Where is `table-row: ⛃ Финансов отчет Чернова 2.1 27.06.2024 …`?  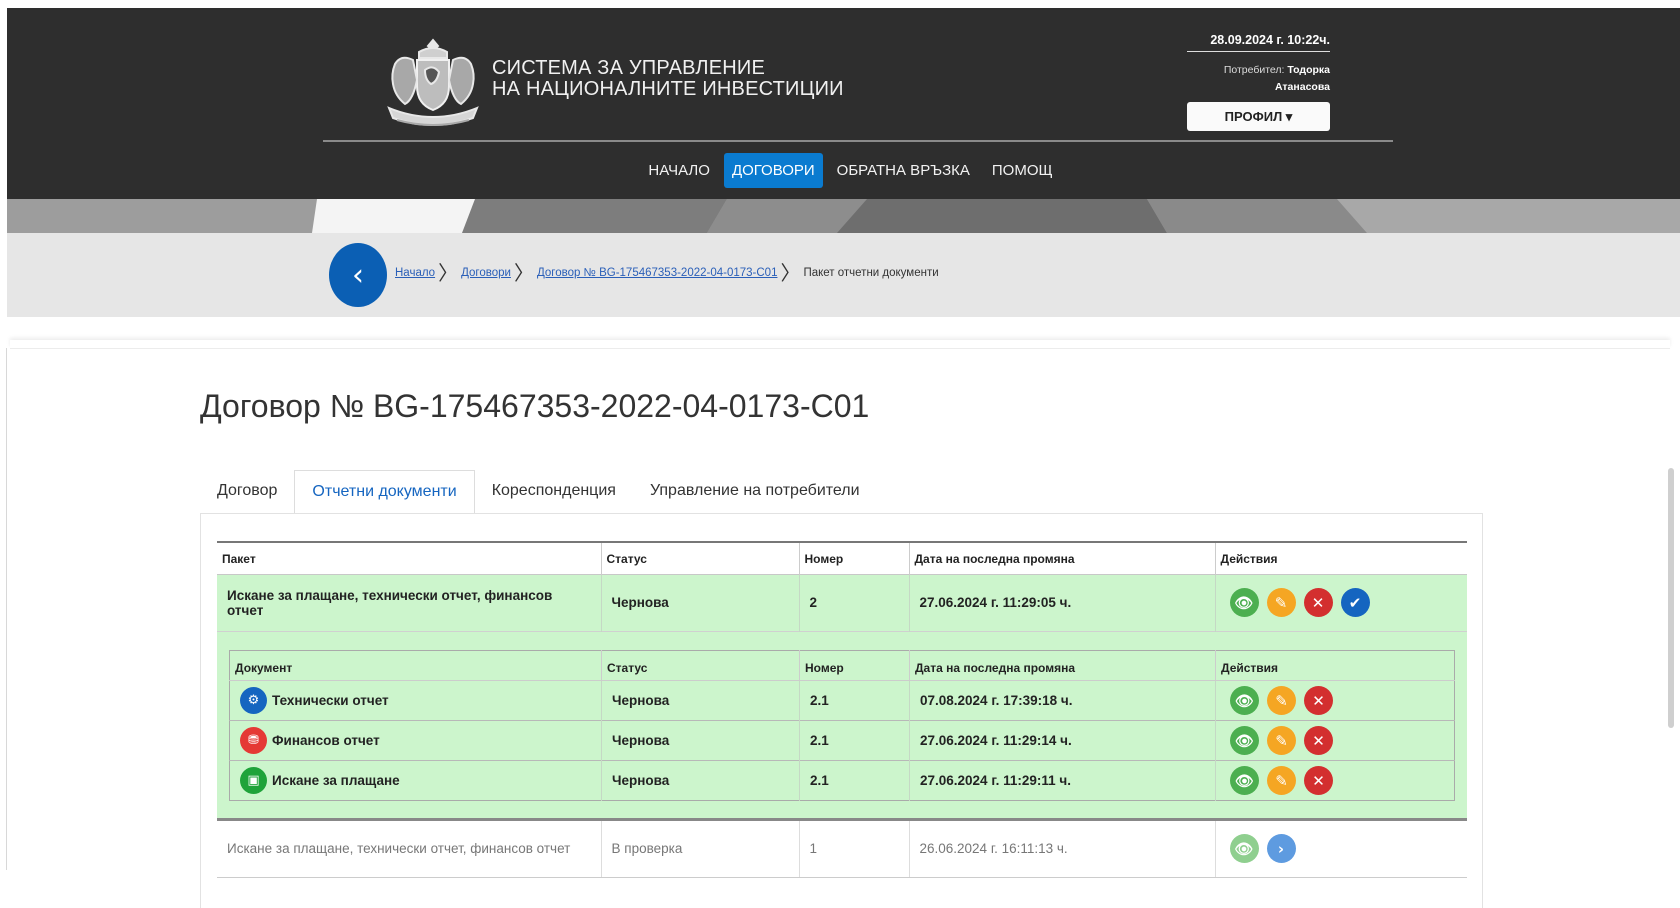
table-row: ⛃ Финансов отчет Чернова 2.1 27.06.2024 … is located at coordinates (842, 740).